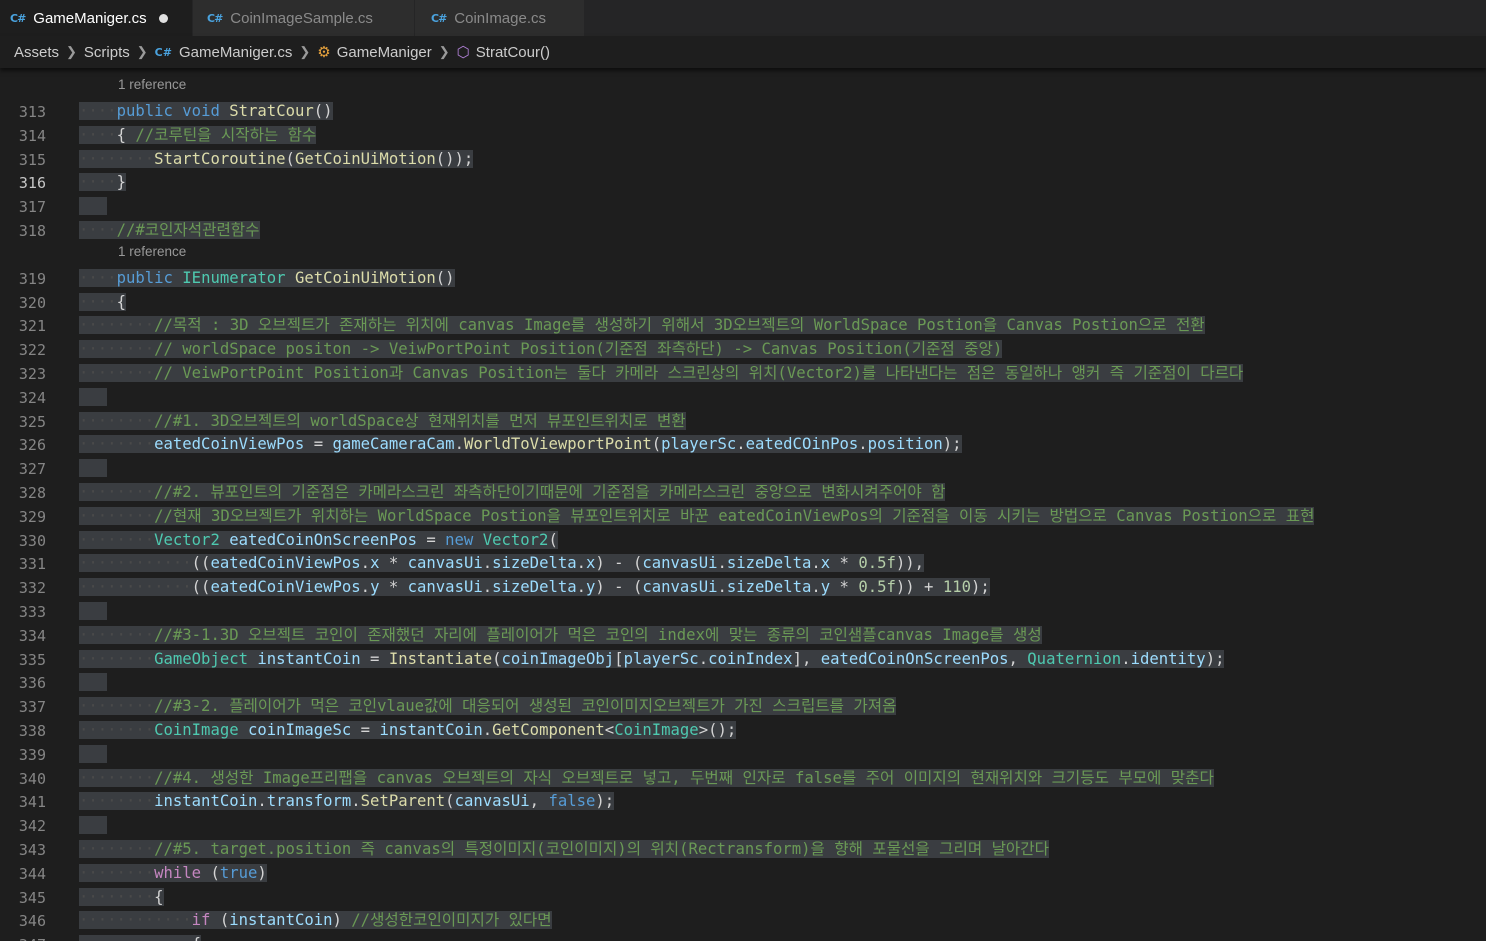 The image size is (1486, 941). I want to click on code-token: //코루틴을 시작하는 함수, so click(226, 134).